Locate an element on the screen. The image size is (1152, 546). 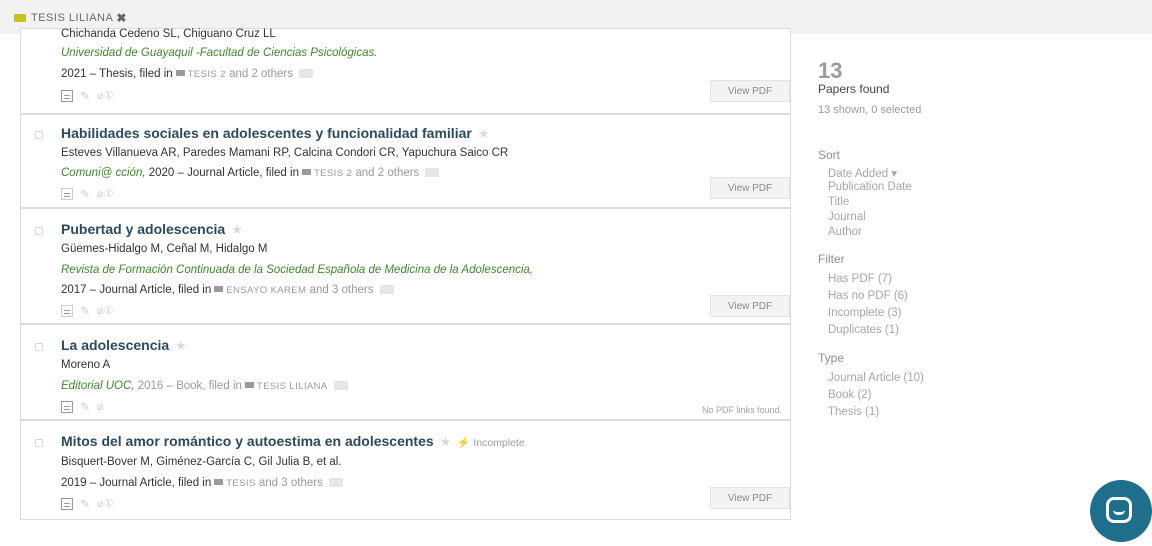
paper-authors: Chichanda Cedeno SL, Chiguano Cruz LL is located at coordinates (168, 34).